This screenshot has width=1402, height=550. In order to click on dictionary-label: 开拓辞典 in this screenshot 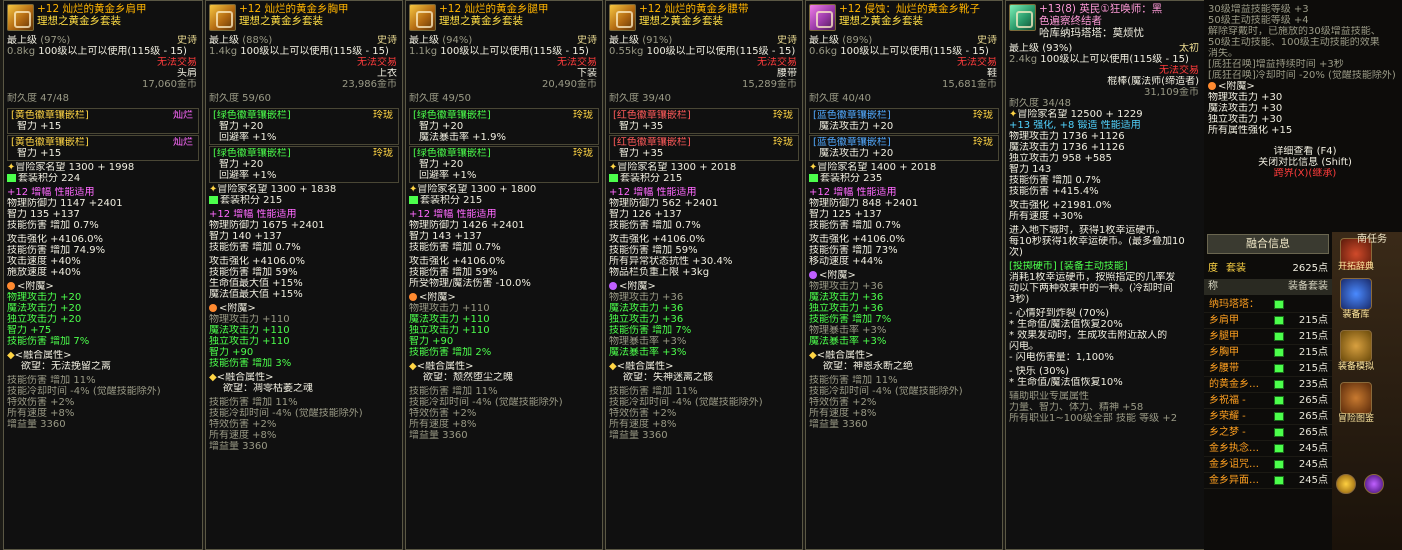, I will do `click(1355, 267)`.